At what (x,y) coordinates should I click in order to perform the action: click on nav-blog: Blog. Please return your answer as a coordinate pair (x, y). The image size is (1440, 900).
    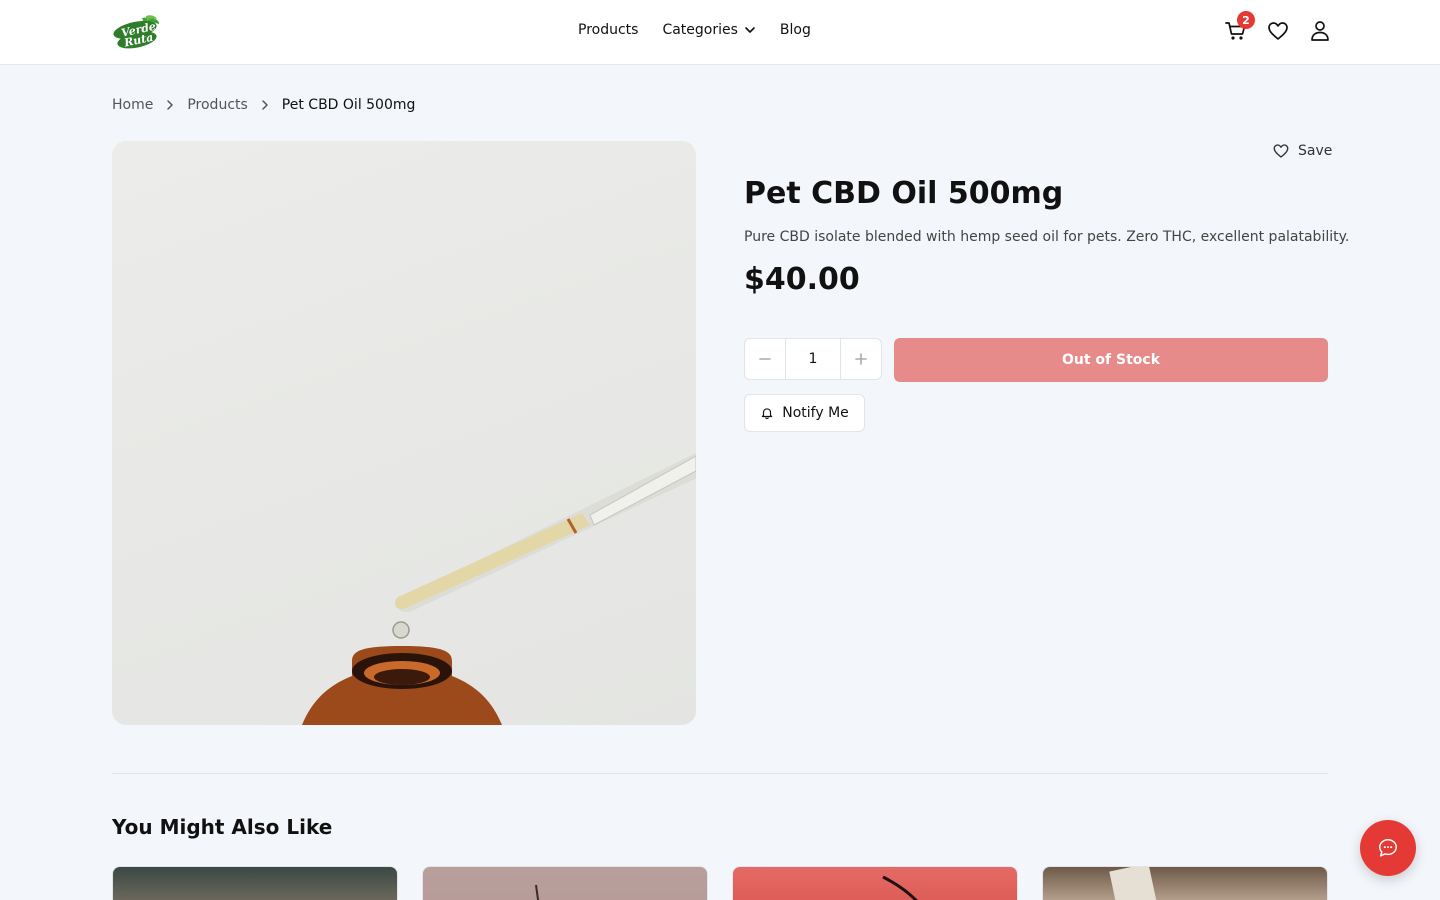
    Looking at the image, I should click on (795, 30).